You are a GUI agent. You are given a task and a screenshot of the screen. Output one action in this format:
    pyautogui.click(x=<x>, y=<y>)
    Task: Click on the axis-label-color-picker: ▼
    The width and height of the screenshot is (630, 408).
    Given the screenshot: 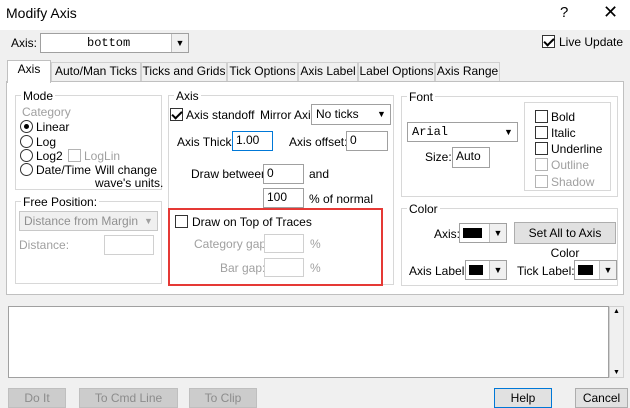 What is the action you would take?
    pyautogui.click(x=486, y=270)
    